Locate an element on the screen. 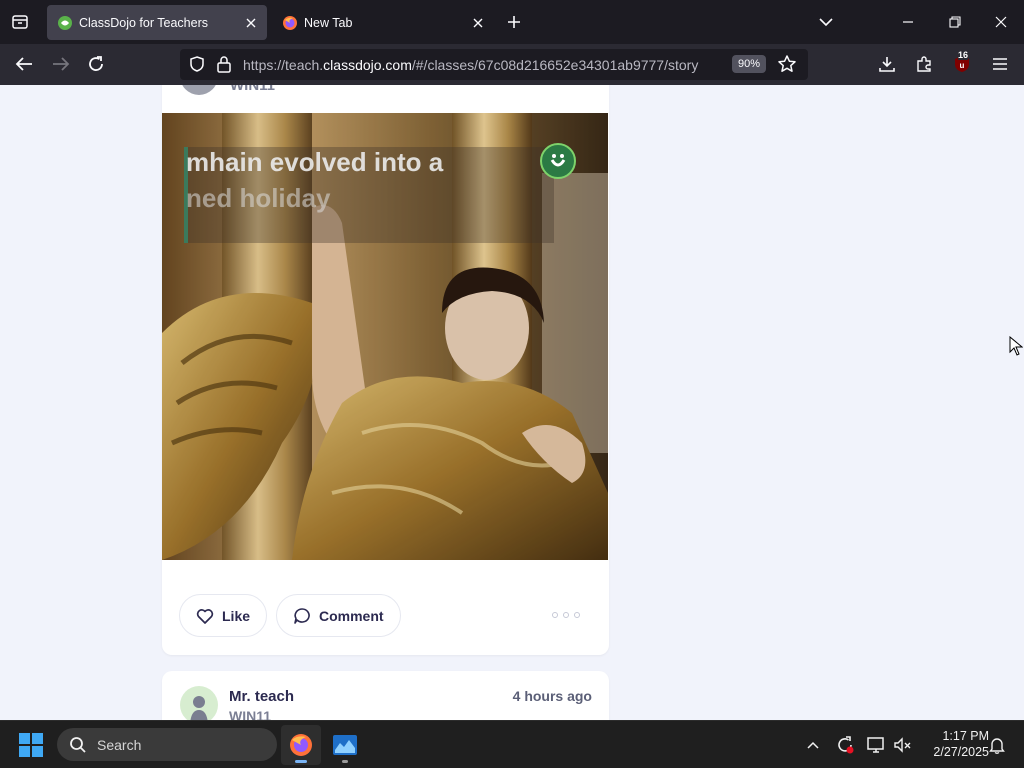 Image resolution: width=1024 pixels, height=768 pixels. arrow-right-icon is located at coordinates (61, 64).